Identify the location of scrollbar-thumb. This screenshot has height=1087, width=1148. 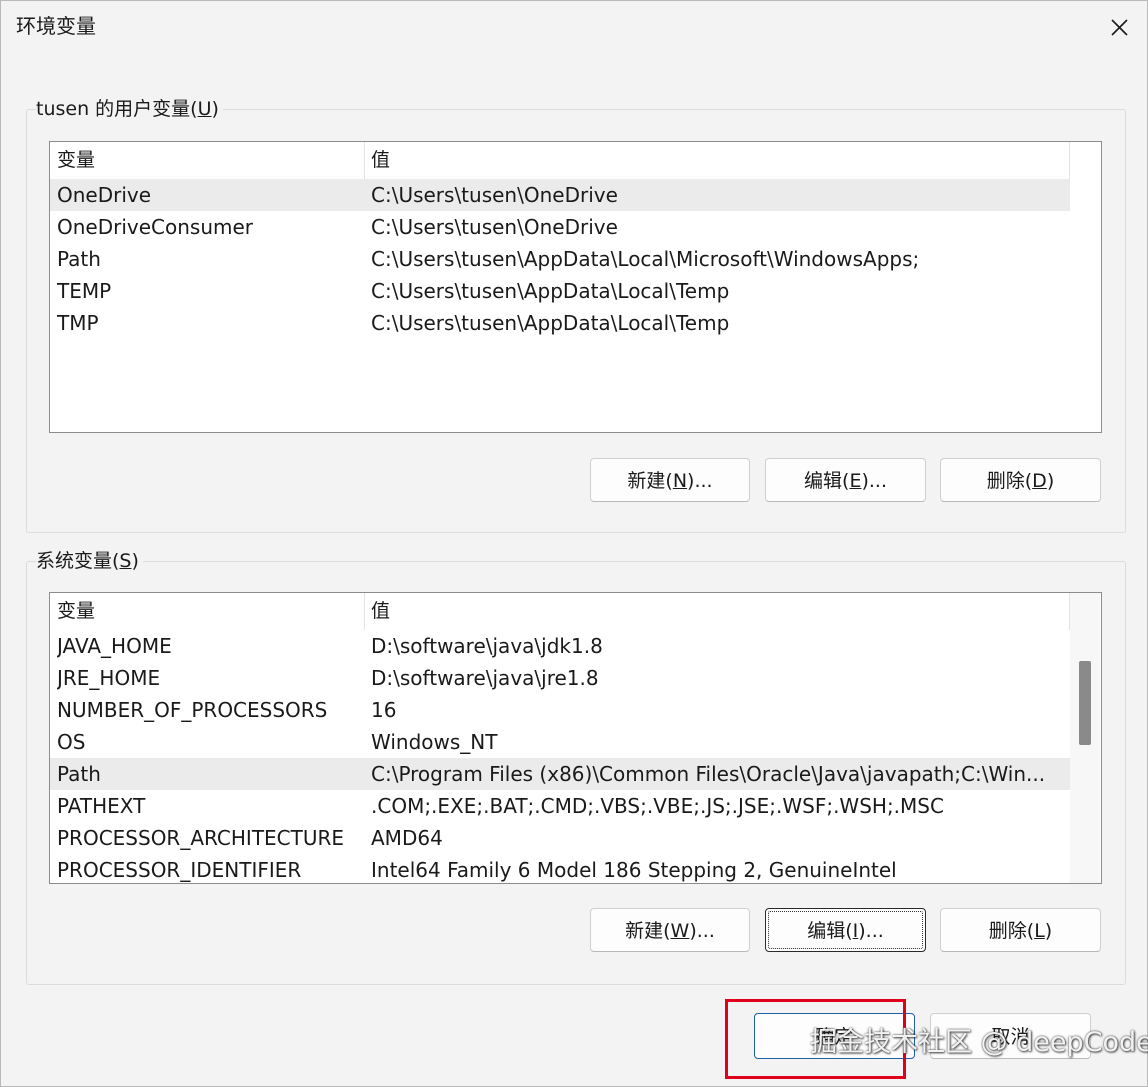
(1085, 703).